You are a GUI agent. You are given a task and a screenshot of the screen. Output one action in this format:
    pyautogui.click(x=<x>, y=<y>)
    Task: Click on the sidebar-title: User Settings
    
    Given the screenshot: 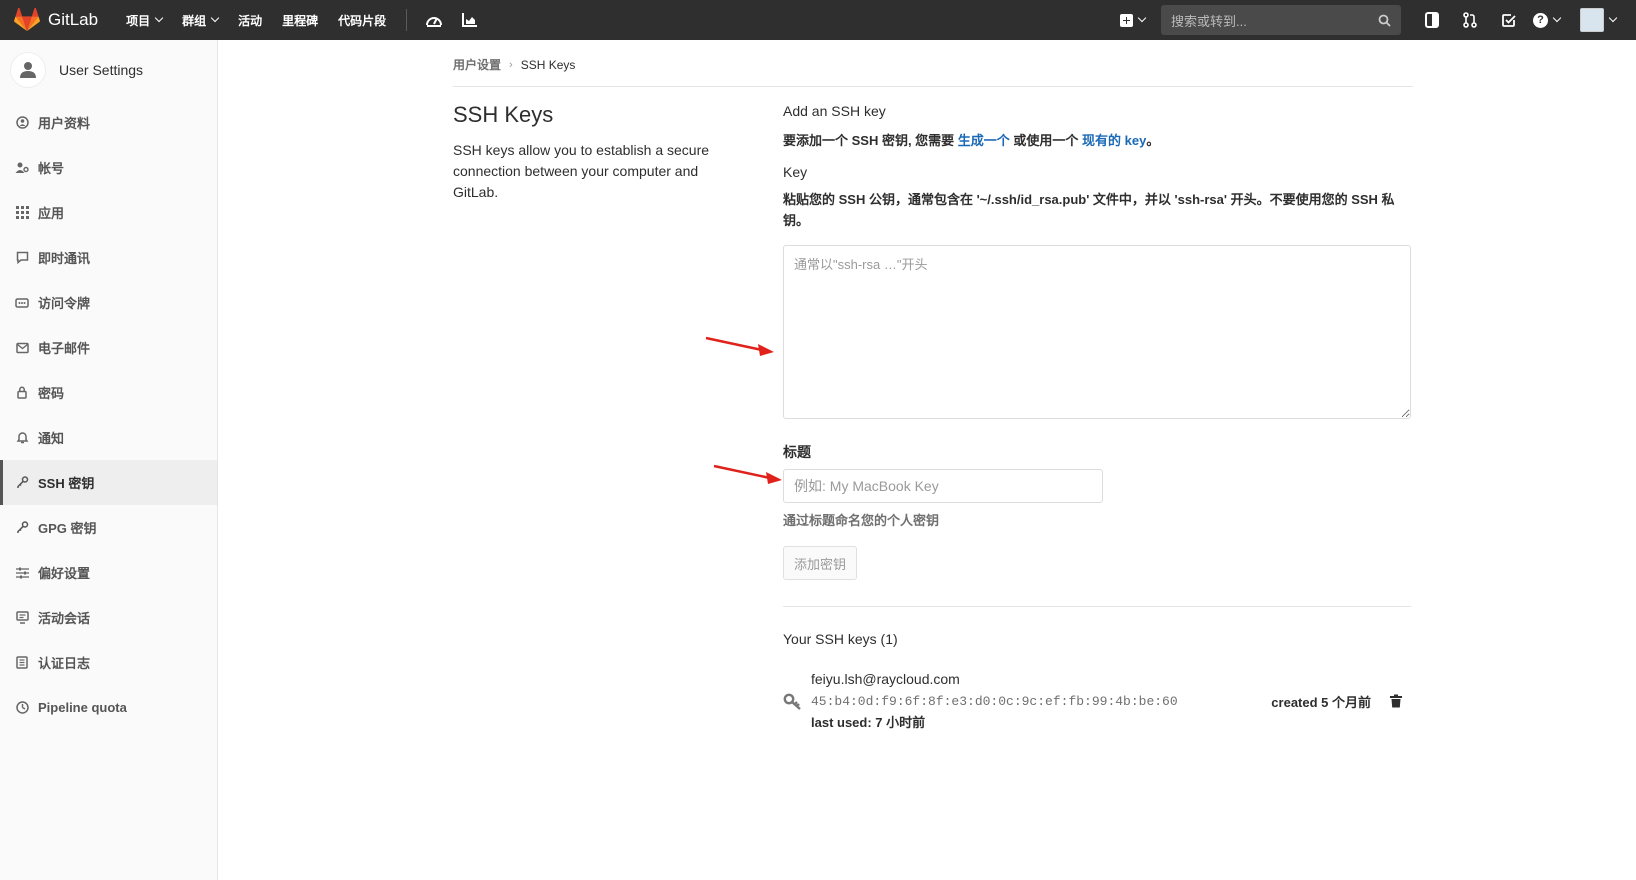 What is the action you would take?
    pyautogui.click(x=101, y=70)
    